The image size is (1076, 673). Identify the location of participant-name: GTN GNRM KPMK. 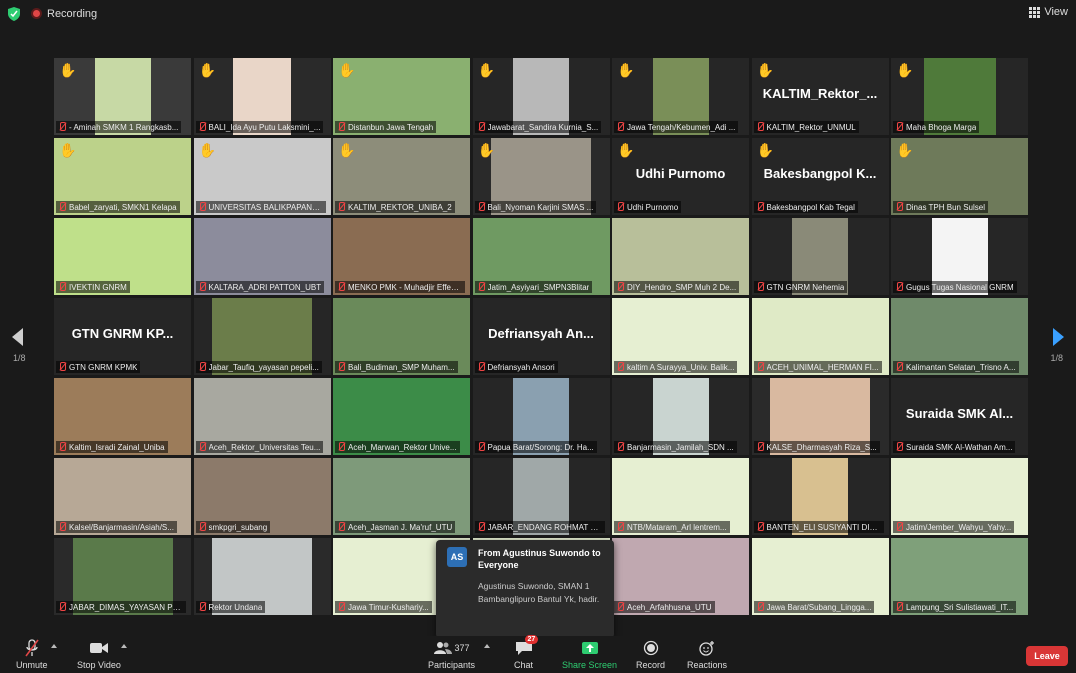
(103, 367).